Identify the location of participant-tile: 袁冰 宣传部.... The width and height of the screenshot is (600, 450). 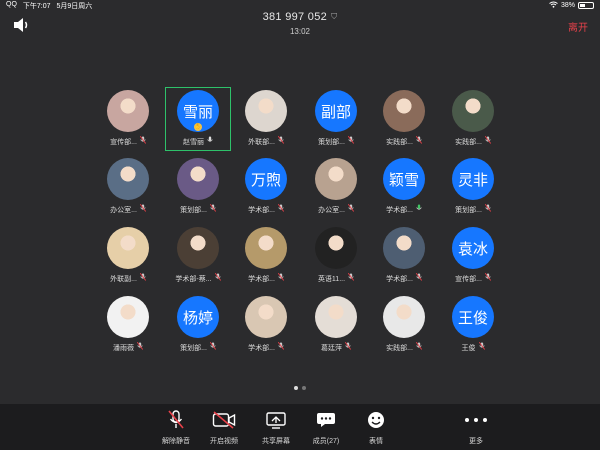
(473, 256).